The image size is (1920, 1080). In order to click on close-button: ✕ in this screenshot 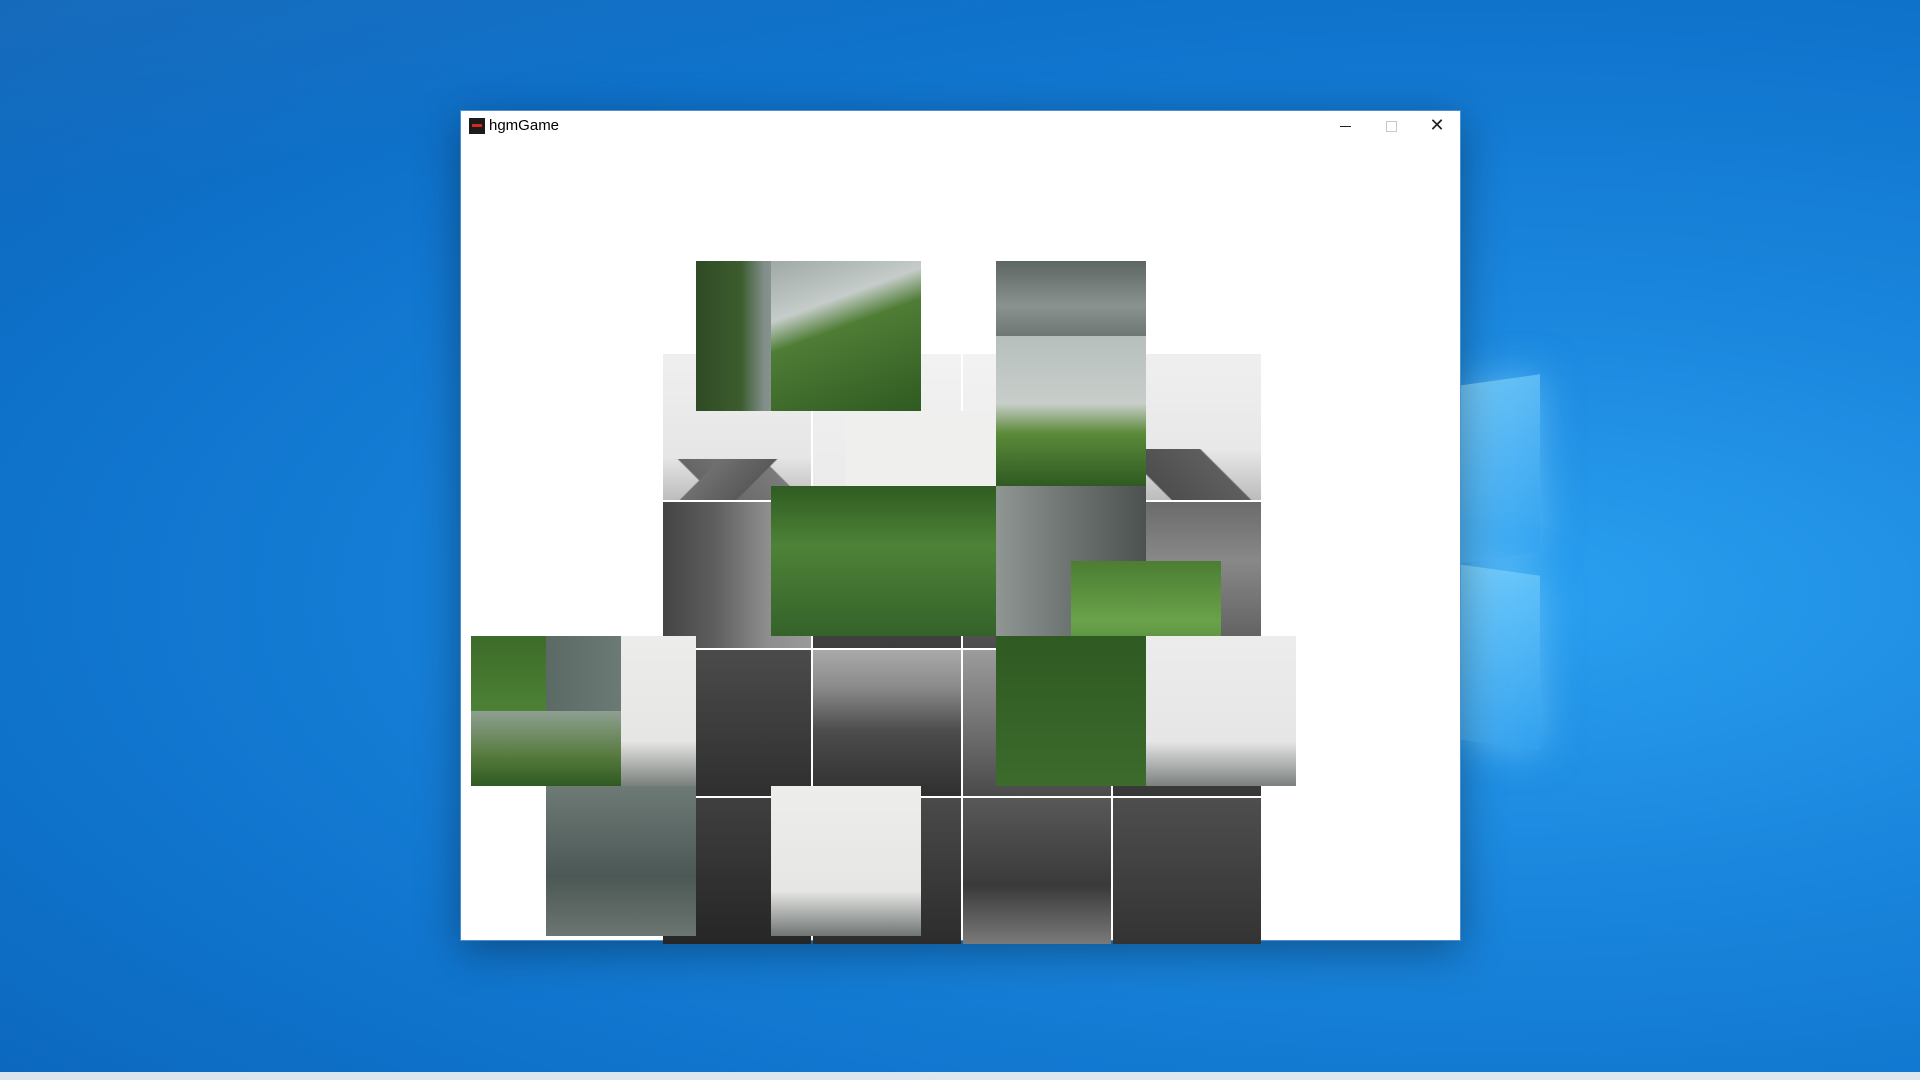, I will do `click(1437, 126)`.